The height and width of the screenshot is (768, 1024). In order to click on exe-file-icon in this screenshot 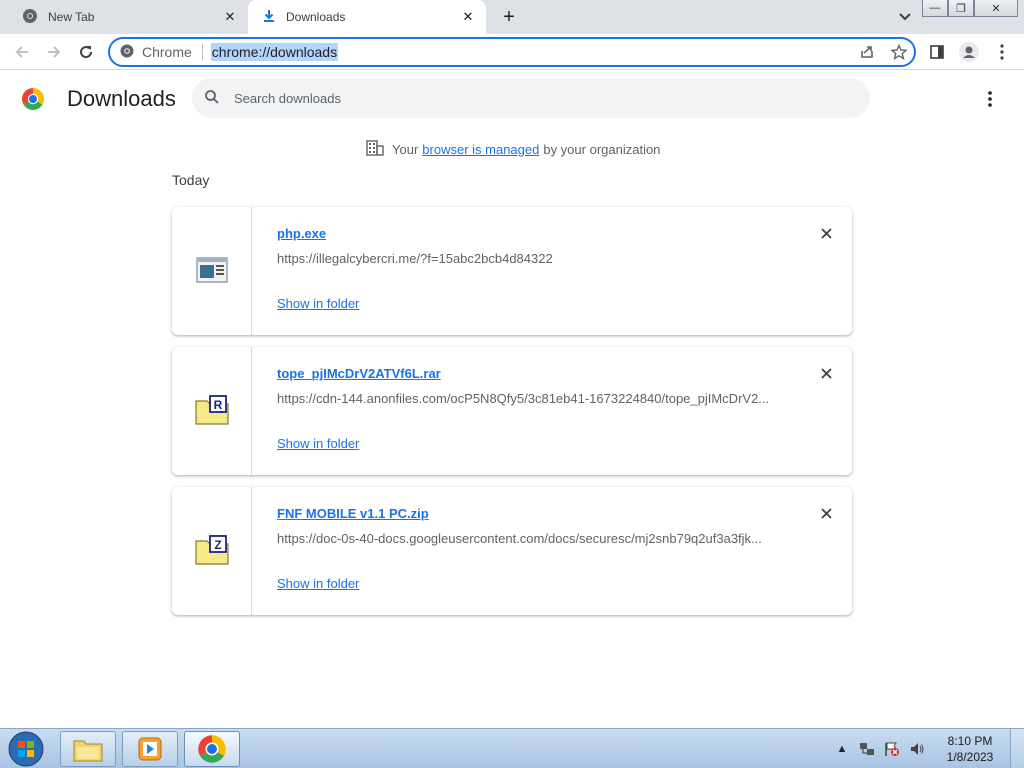, I will do `click(211, 271)`.